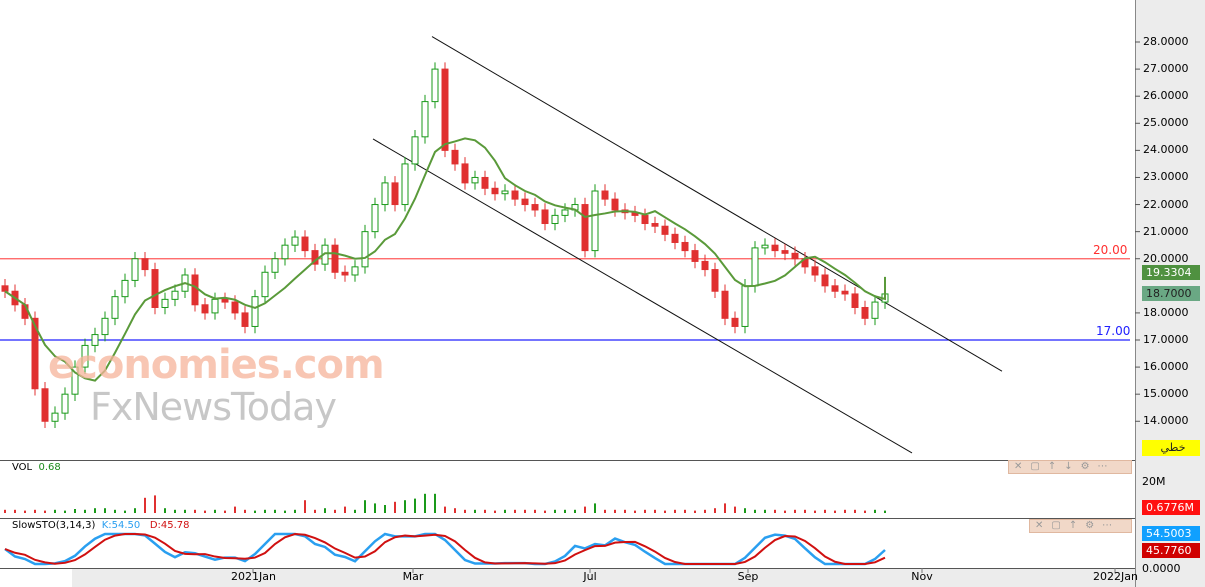 Image resolution: width=1205 pixels, height=587 pixels. Describe the element at coordinates (1166, 204) in the screenshot. I see `price-tick-label: 22.0000` at that location.